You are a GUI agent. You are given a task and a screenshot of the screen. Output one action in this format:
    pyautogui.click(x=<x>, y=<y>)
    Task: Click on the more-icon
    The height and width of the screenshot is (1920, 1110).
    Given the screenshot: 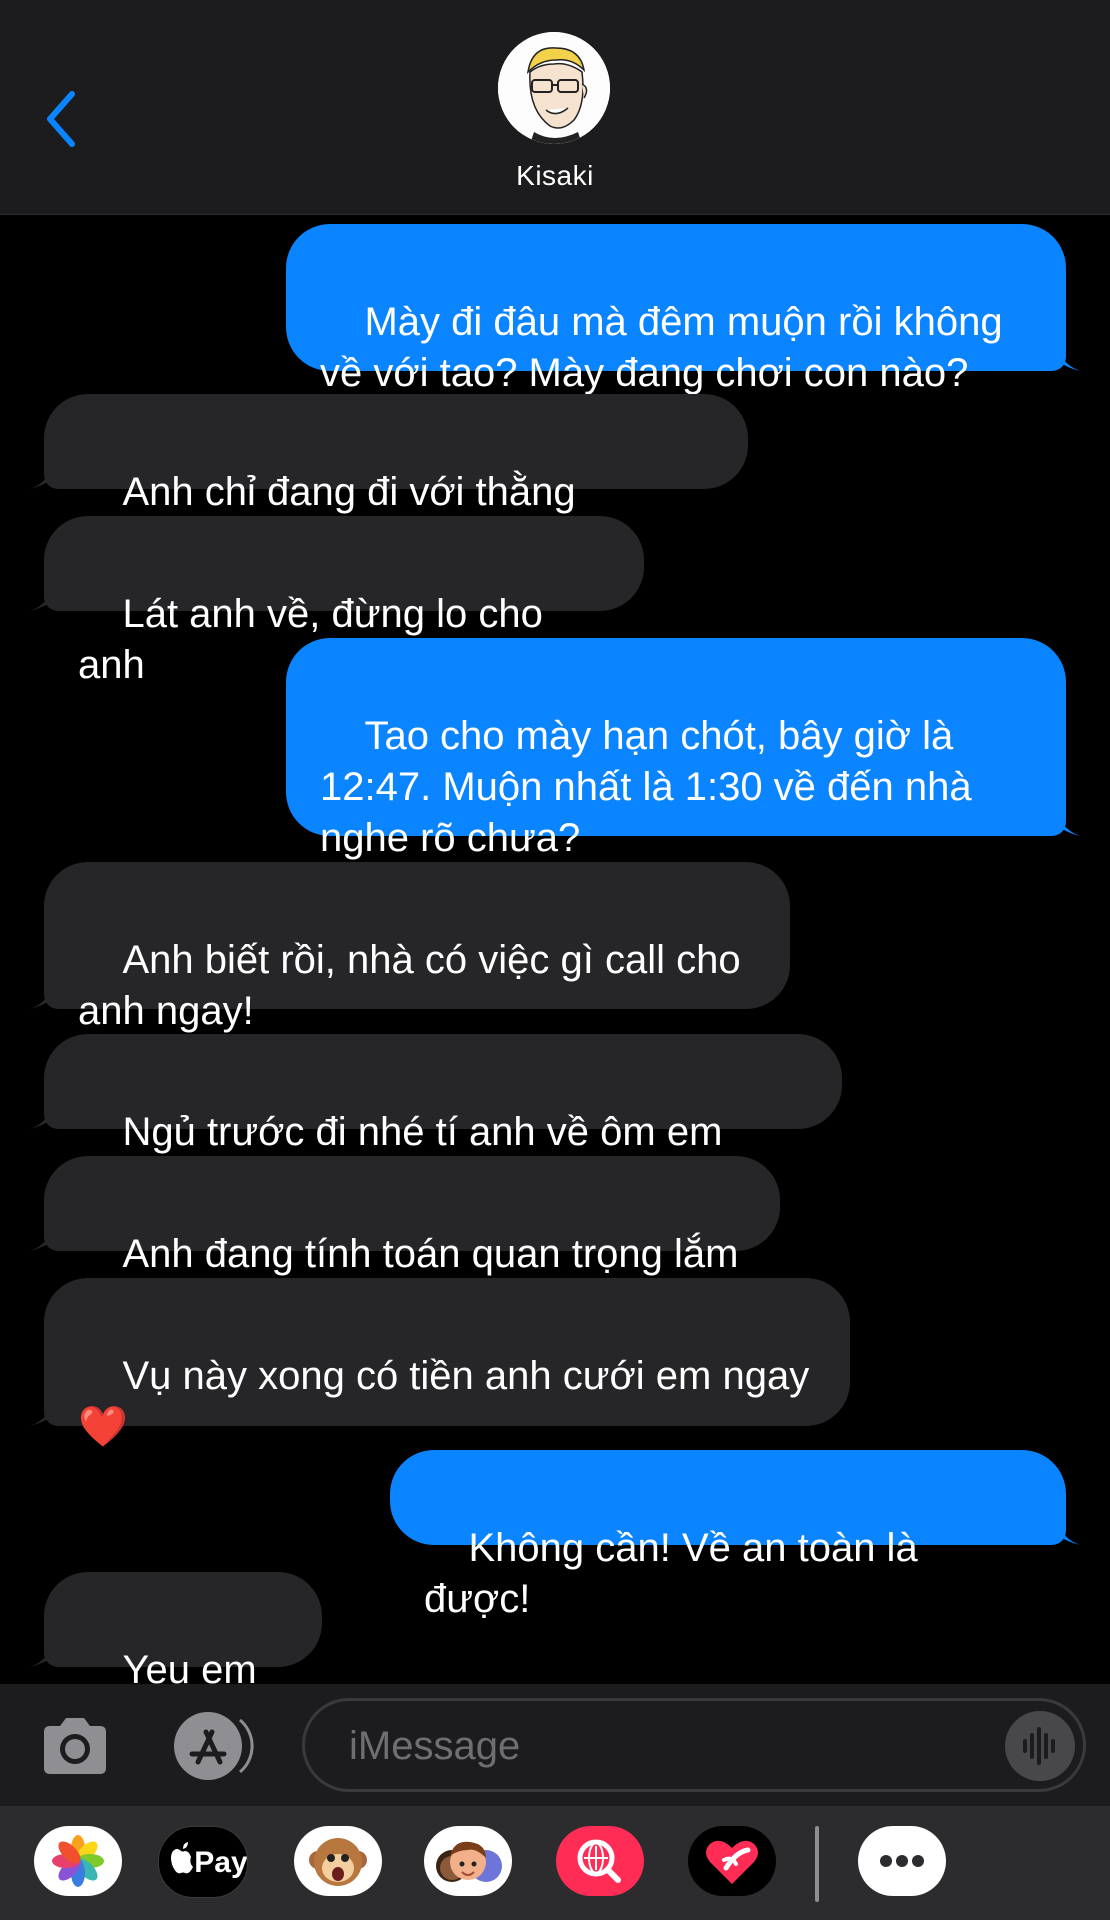 What is the action you would take?
    pyautogui.click(x=902, y=1861)
    